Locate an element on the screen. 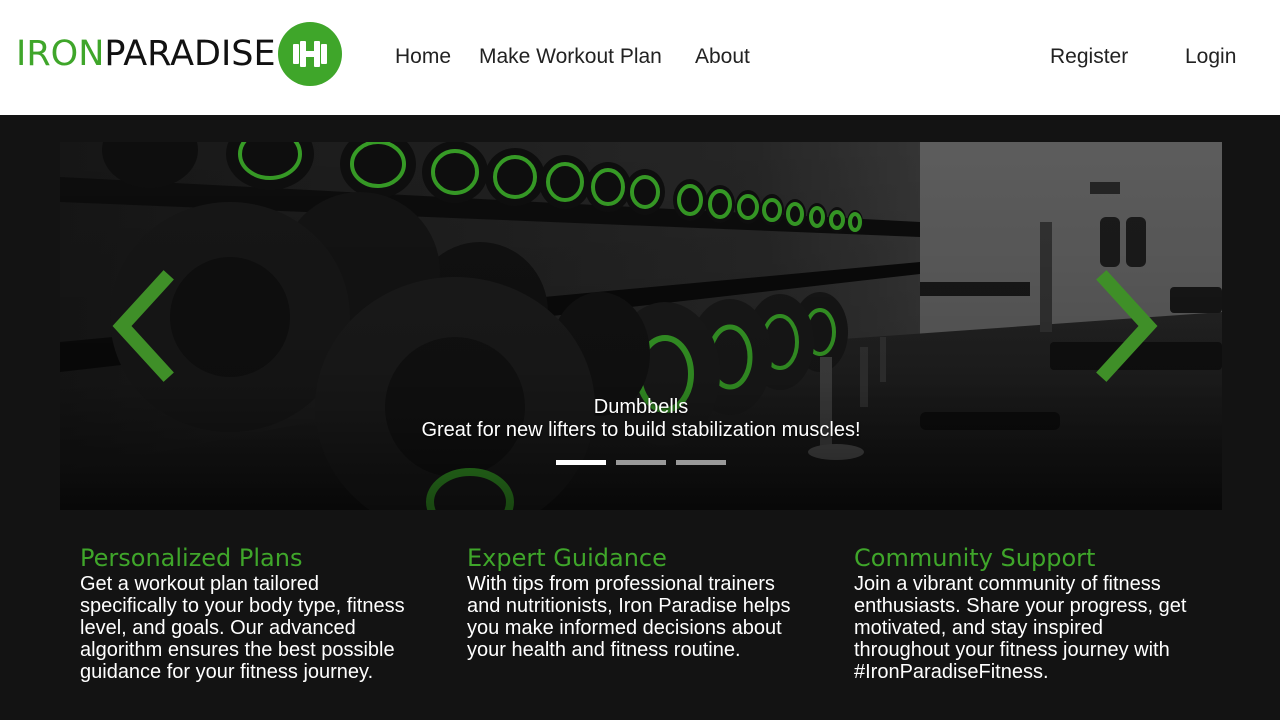 This screenshot has height=720, width=1280. feature-title: Expert Guidance is located at coordinates (567, 558).